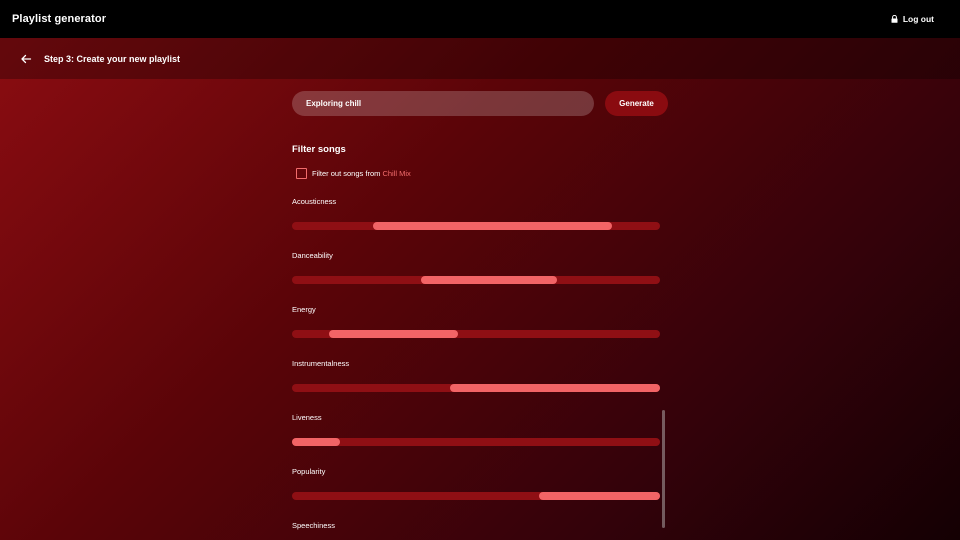 Image resolution: width=960 pixels, height=540 pixels. Describe the element at coordinates (636, 103) in the screenshot. I see `generate-button: Generate` at that location.